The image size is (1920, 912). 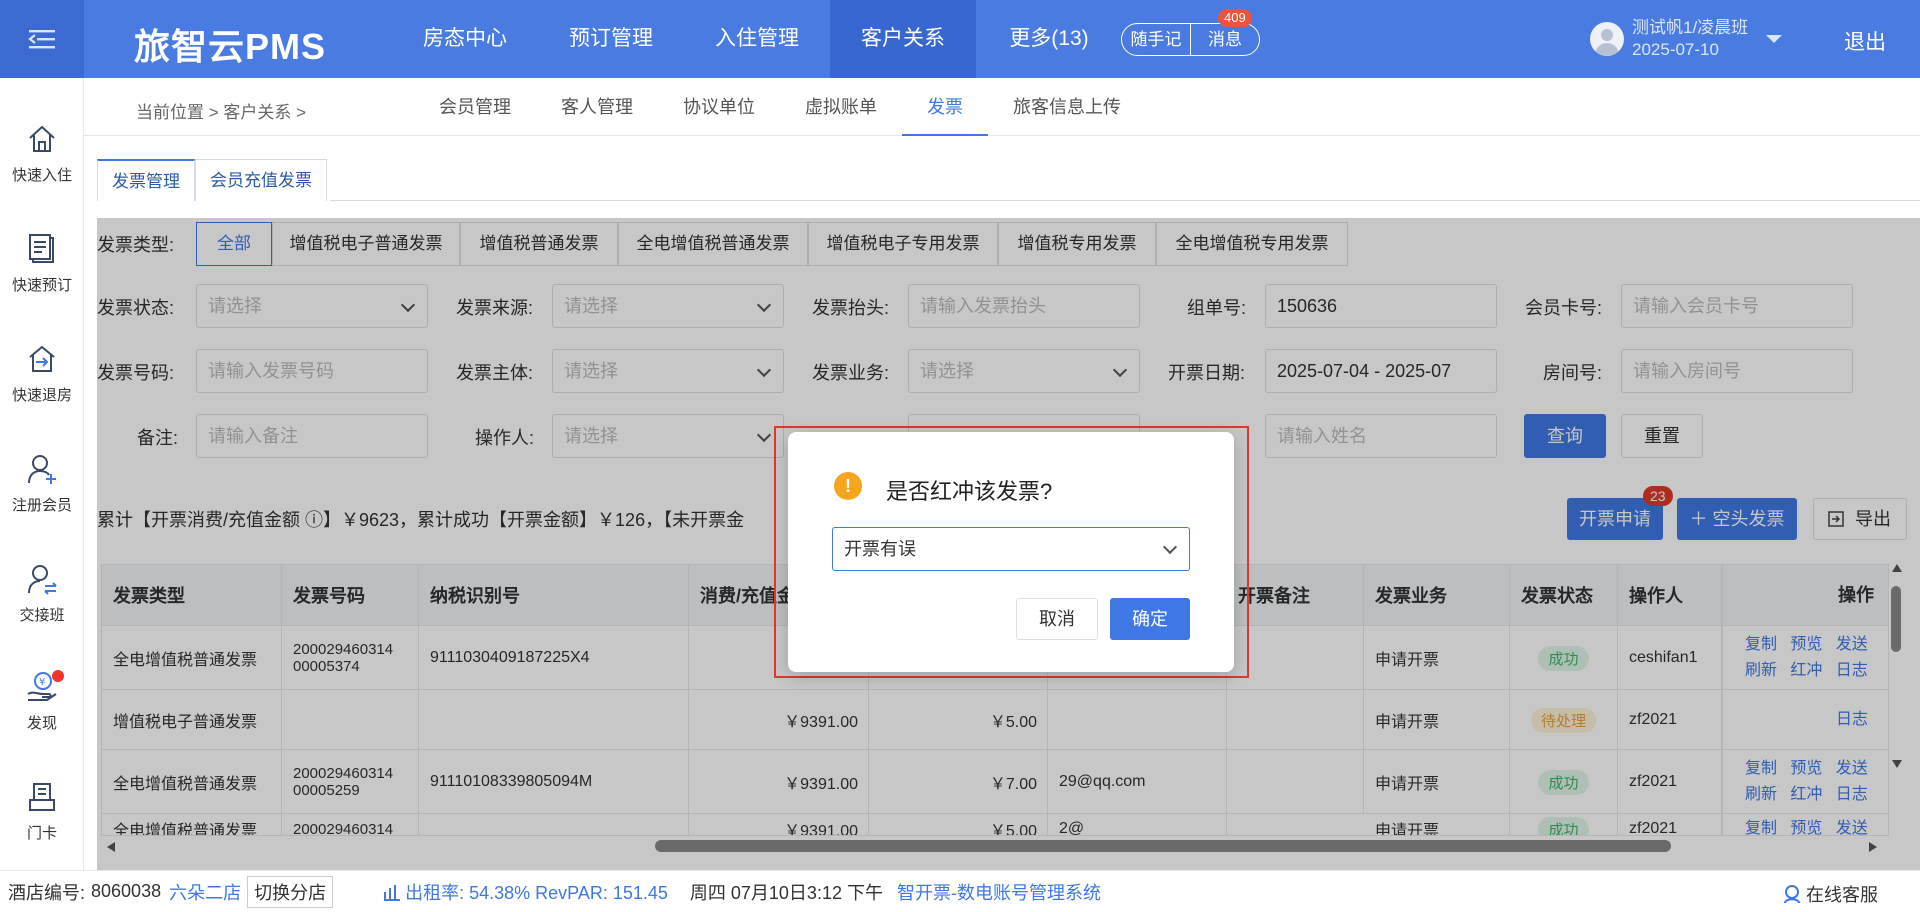 I want to click on red-offset-confirm-dialog: ! 是否红冲该发票? 开票有误 取消 确定, so click(x=1011, y=552).